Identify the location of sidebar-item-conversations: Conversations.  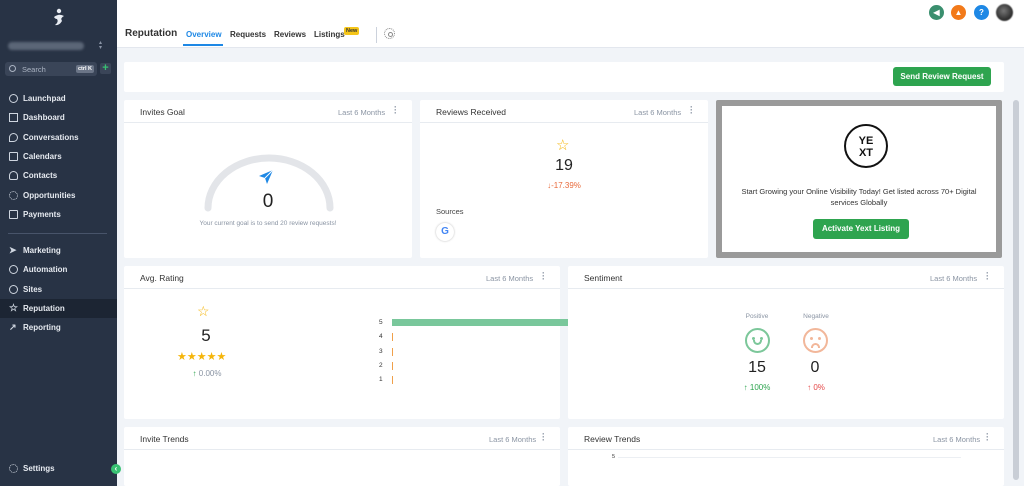
(58, 137).